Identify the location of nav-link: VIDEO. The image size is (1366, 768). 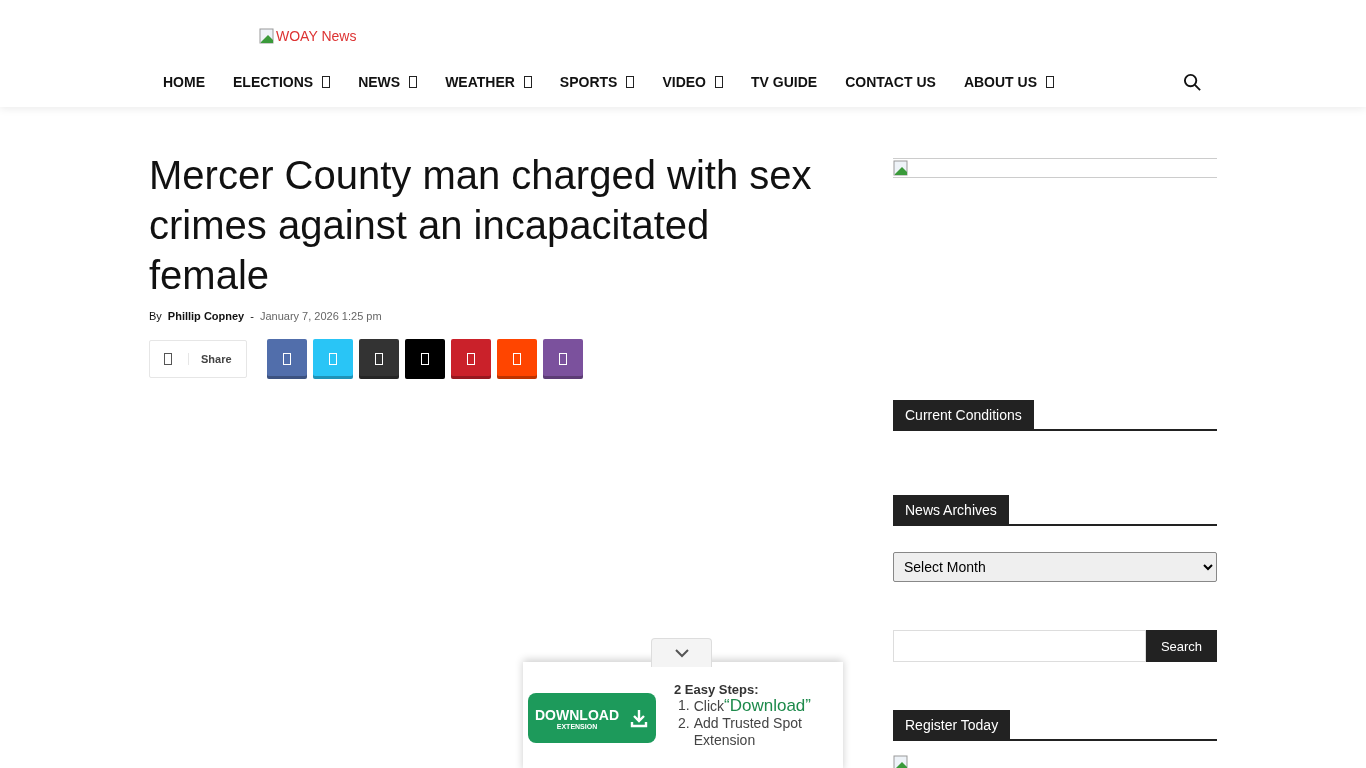
(692, 82).